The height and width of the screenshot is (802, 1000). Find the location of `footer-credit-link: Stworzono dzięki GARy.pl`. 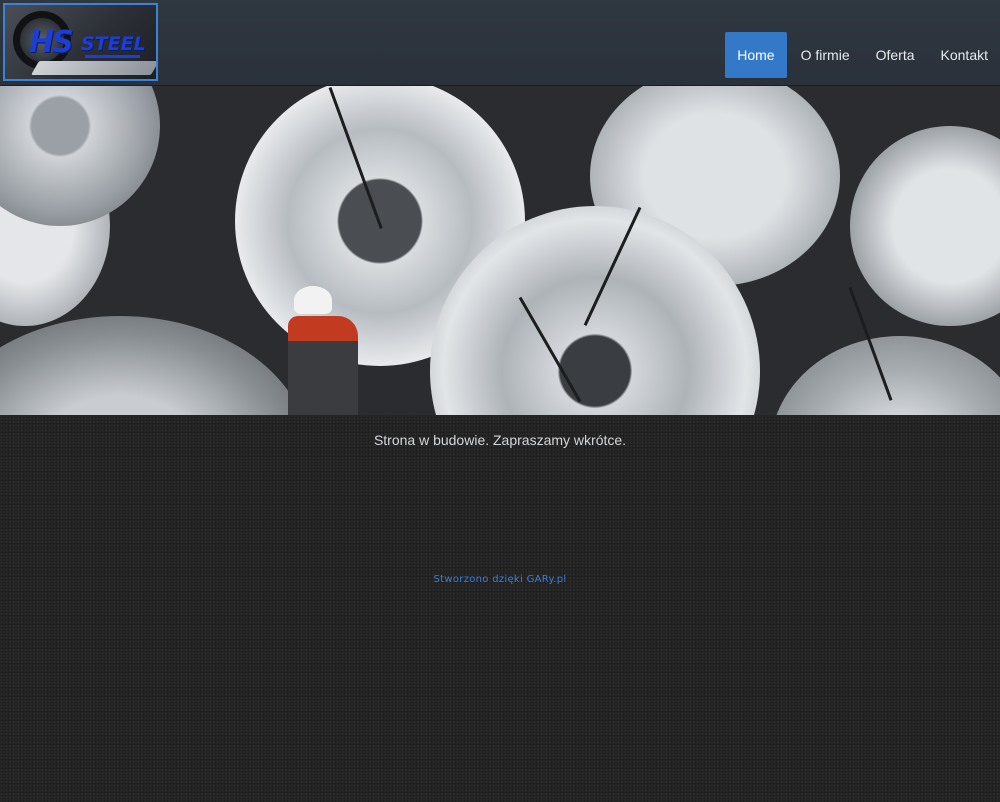

footer-credit-link: Stworzono dzięki GARy.pl is located at coordinates (500, 579).